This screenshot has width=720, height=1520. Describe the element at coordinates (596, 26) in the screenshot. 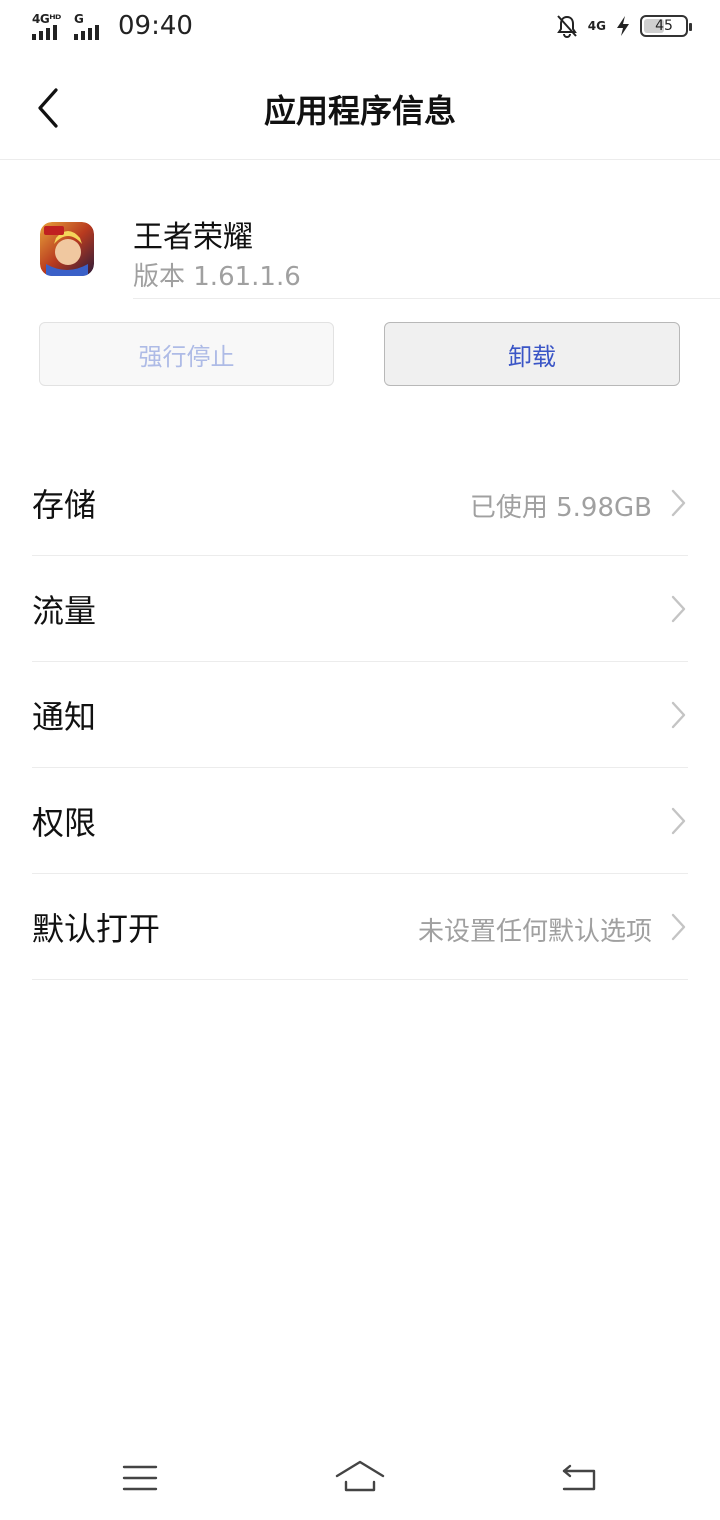

I see `network-type: 4G` at that location.